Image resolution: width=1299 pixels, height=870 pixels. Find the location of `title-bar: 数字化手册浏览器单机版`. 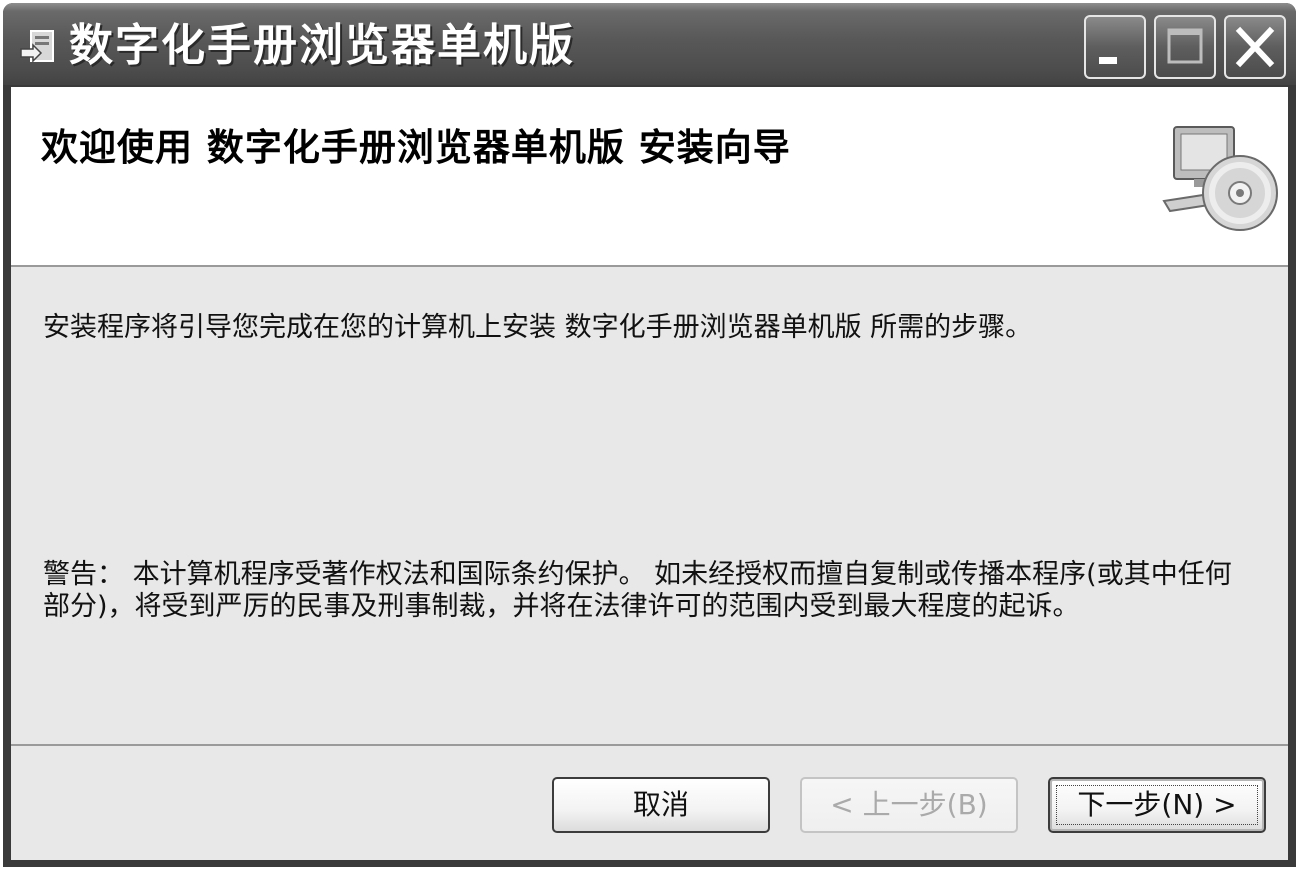

title-bar: 数字化手册浏览器单机版 is located at coordinates (649, 44).